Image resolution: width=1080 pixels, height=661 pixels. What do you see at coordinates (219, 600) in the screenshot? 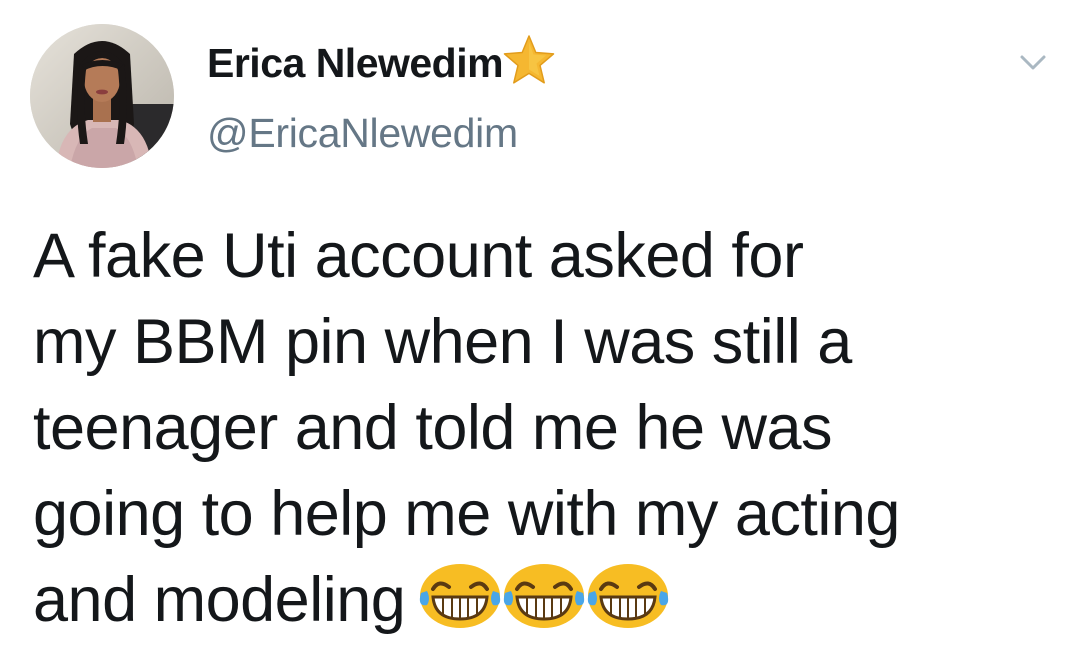
I see `tweet-text-line: and modeling` at bounding box center [219, 600].